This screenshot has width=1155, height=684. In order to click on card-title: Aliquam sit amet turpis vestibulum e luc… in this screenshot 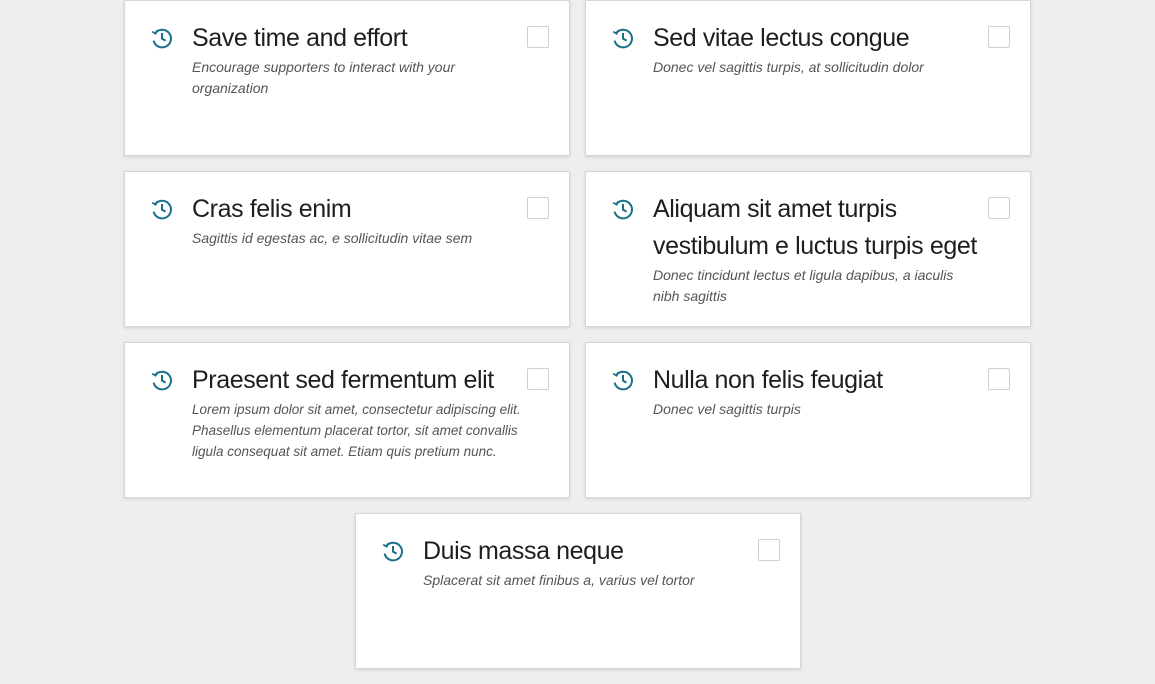, I will do `click(815, 227)`.